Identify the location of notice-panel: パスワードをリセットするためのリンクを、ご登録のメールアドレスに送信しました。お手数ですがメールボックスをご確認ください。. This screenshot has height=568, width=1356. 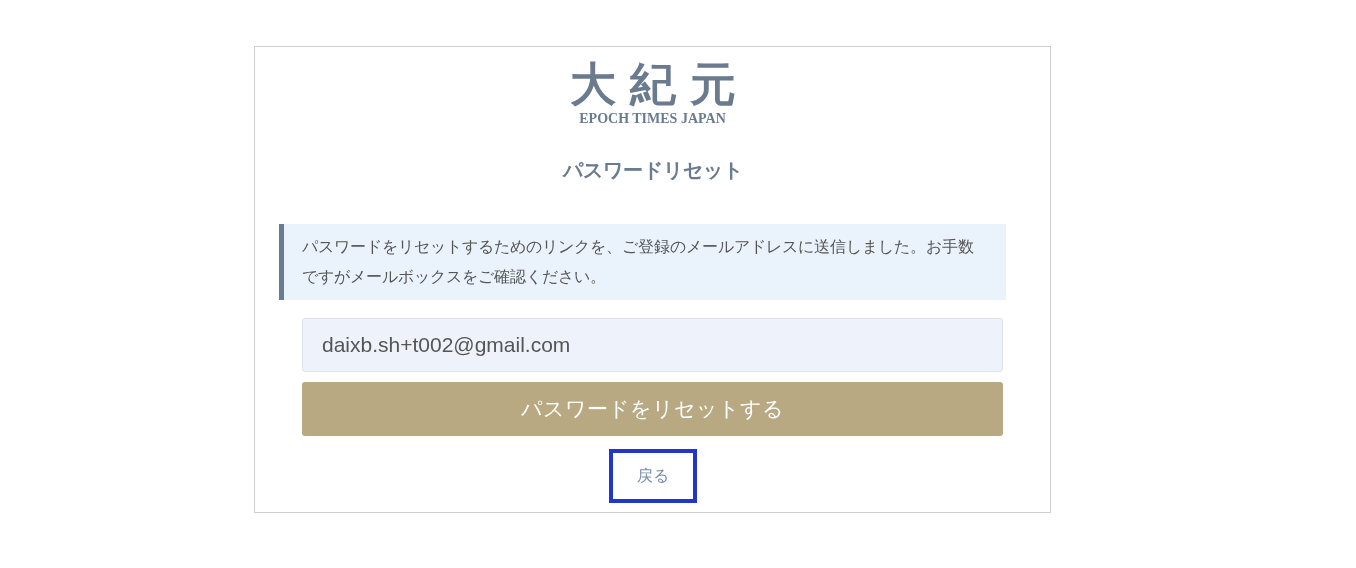
(642, 262).